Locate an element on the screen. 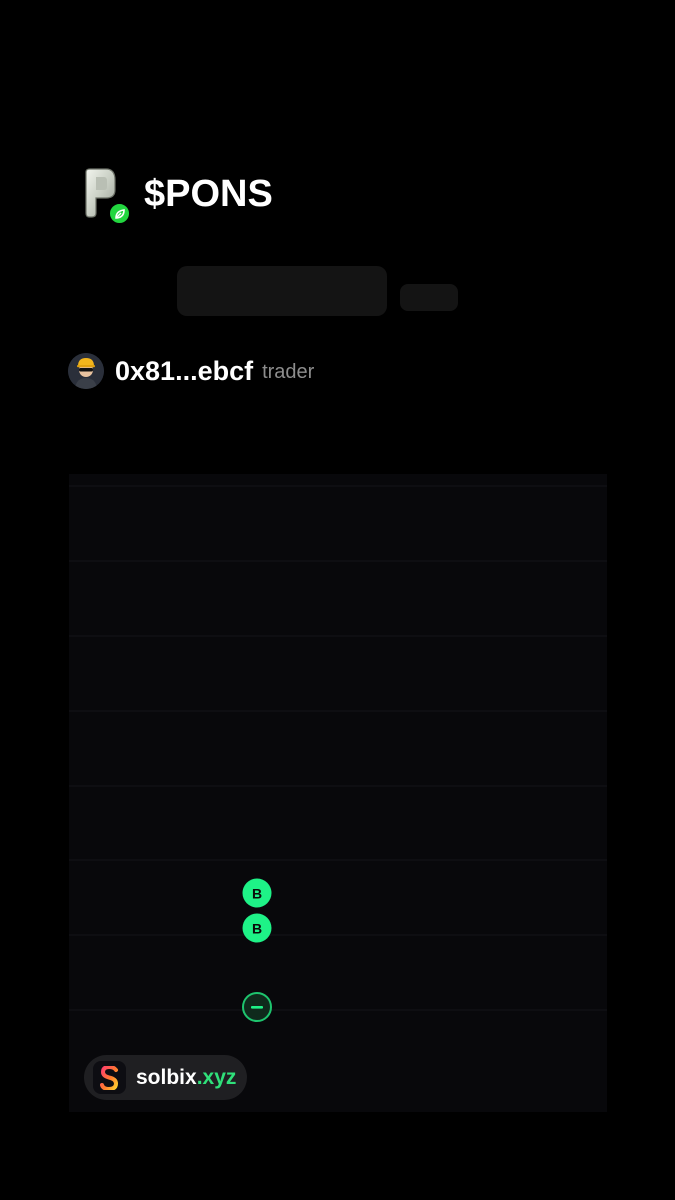 The width and height of the screenshot is (675, 1200). leaf-badge-icon is located at coordinates (119, 213).